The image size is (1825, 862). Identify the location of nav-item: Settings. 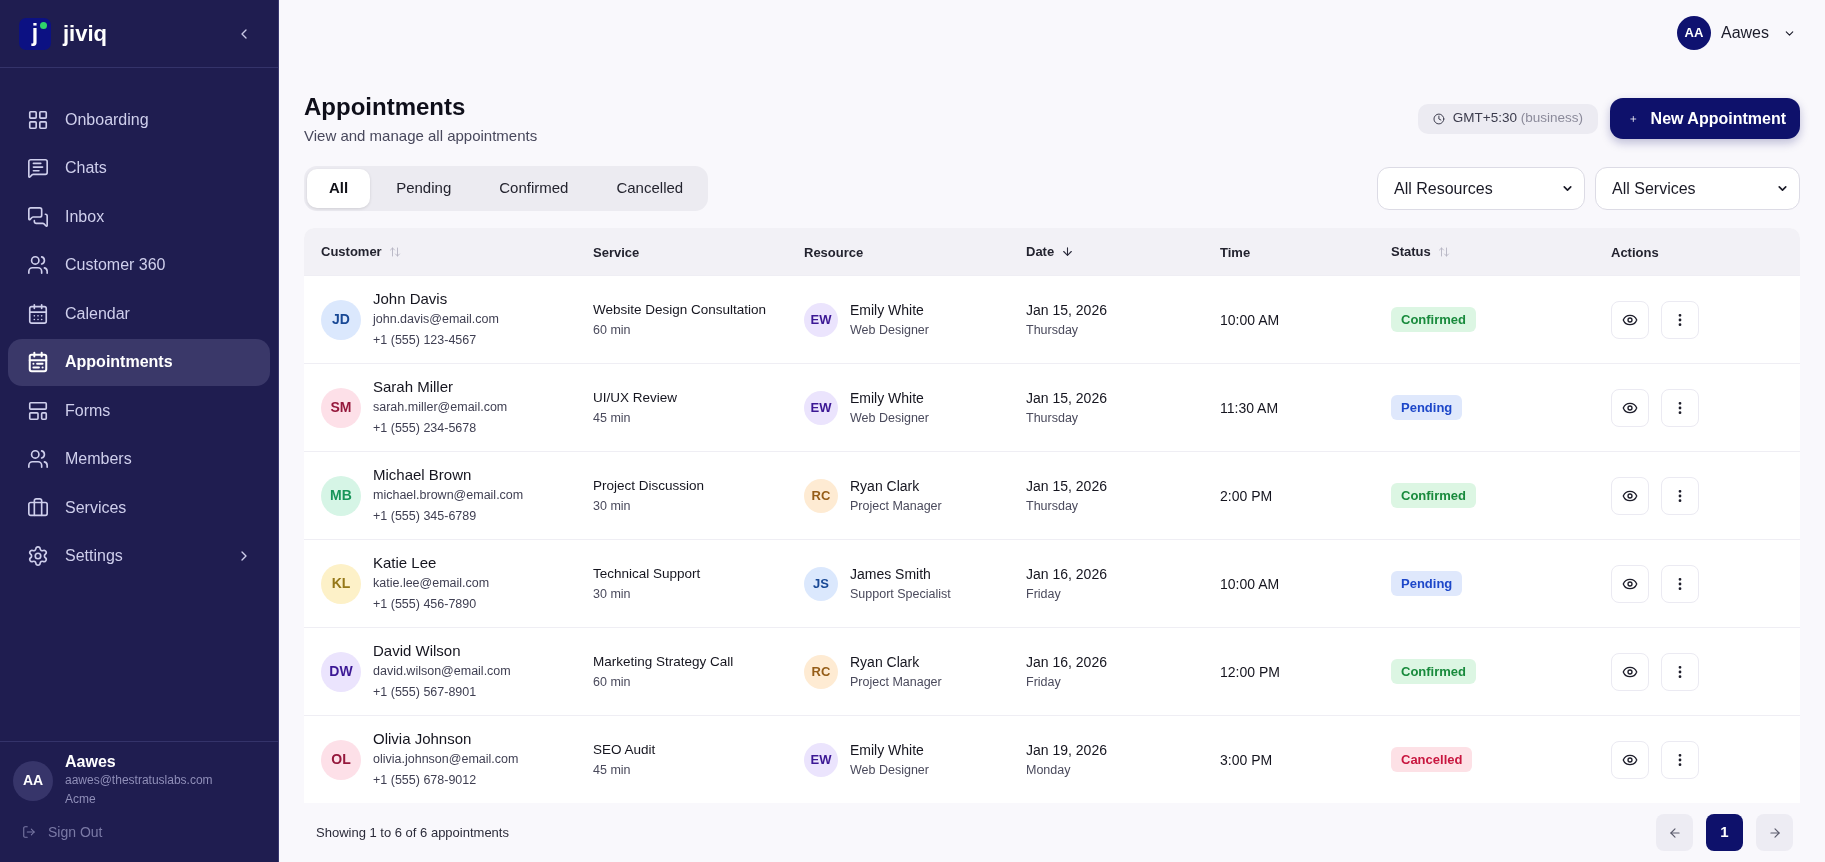
(139, 556).